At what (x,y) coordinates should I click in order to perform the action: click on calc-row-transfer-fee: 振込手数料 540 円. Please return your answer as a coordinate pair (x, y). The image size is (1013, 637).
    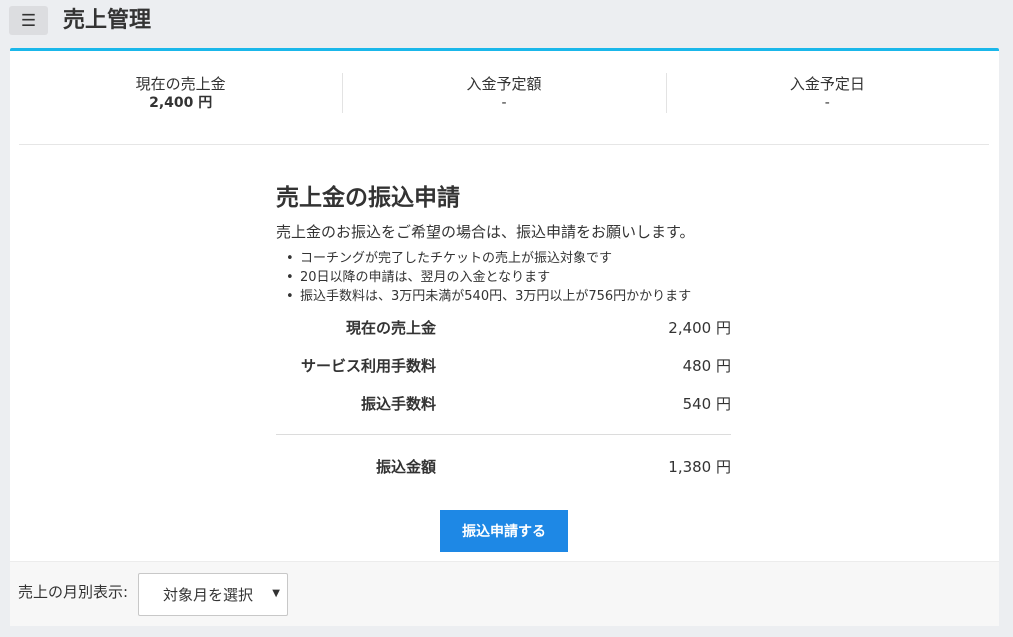
    Looking at the image, I should click on (503, 403).